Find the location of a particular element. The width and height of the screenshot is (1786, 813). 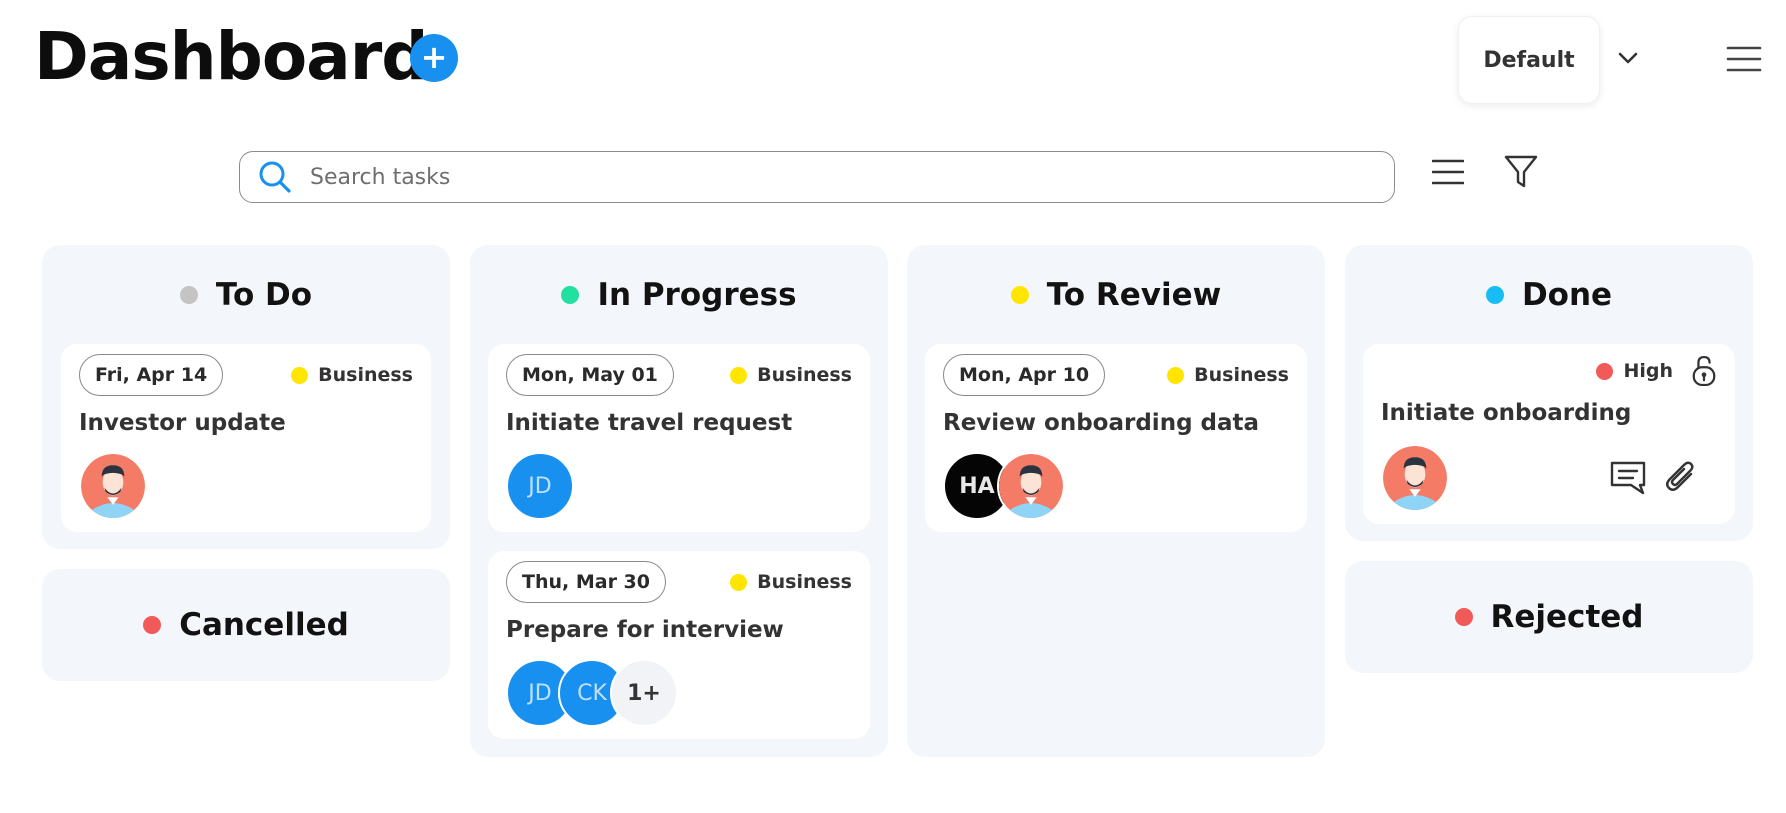

date-chip: Fri, Apr 14 is located at coordinates (151, 375).